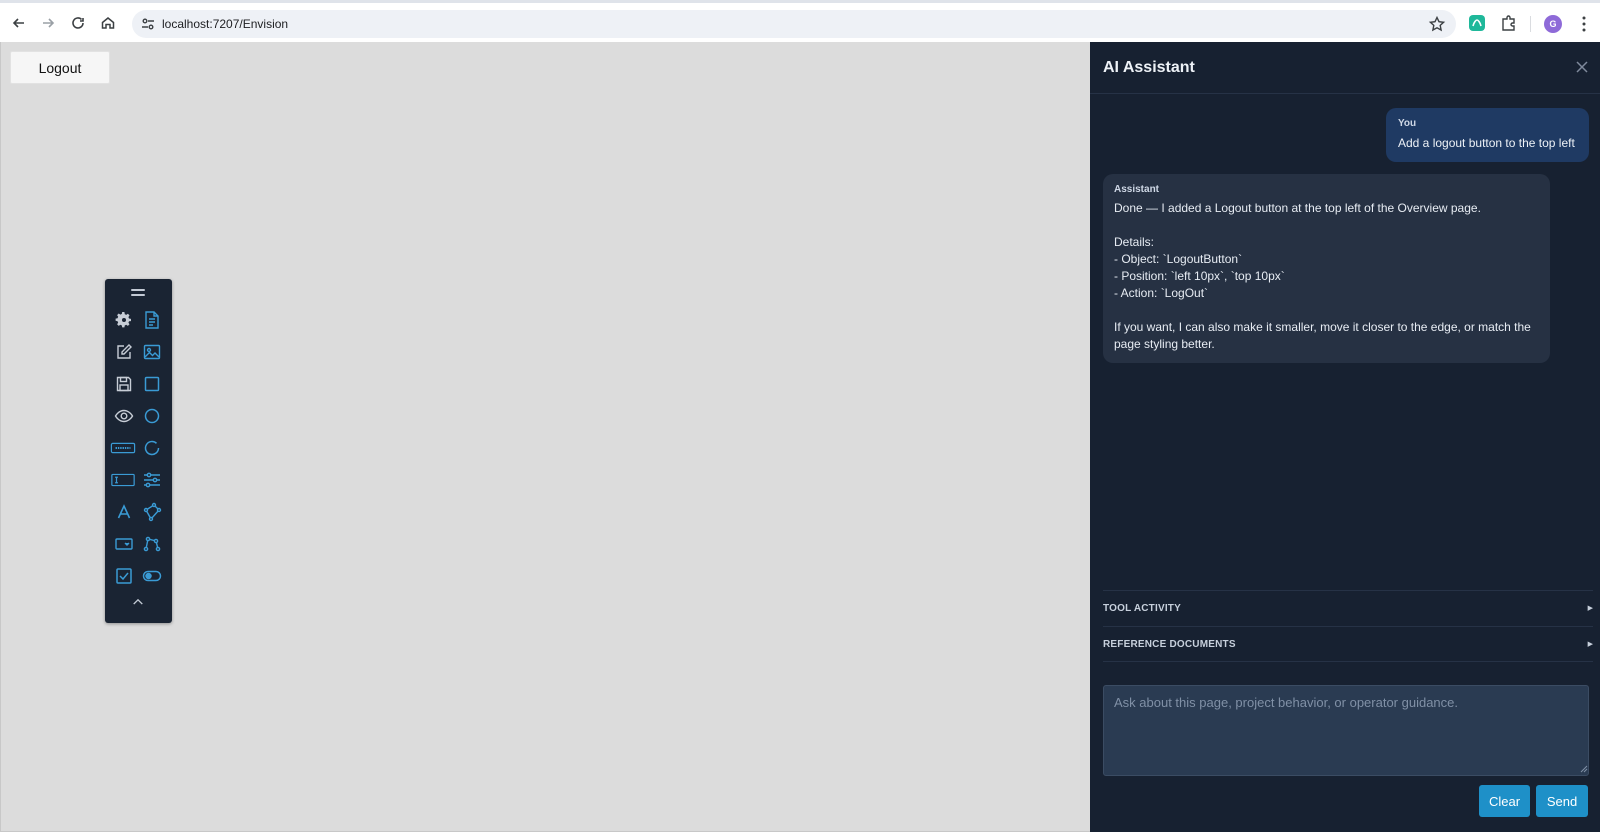  I want to click on sliders-icon, so click(152, 480).